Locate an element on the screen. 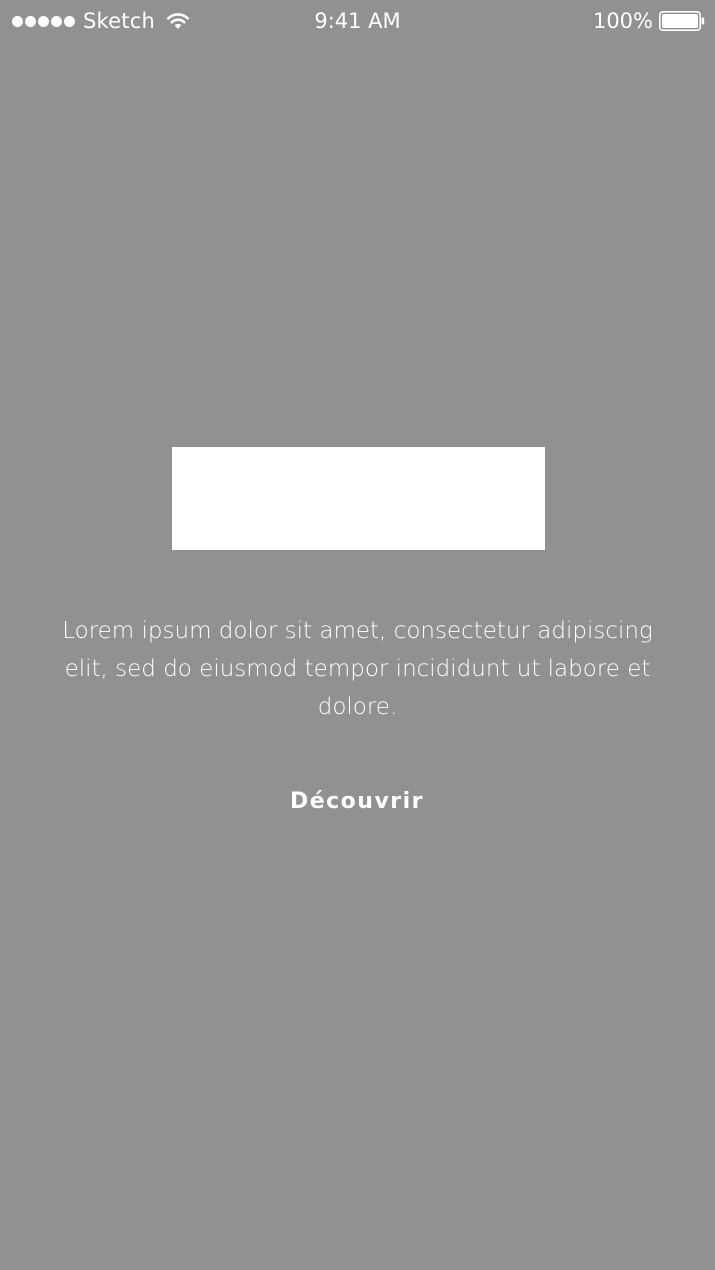  battery-percentage: 100% is located at coordinates (622, 21).